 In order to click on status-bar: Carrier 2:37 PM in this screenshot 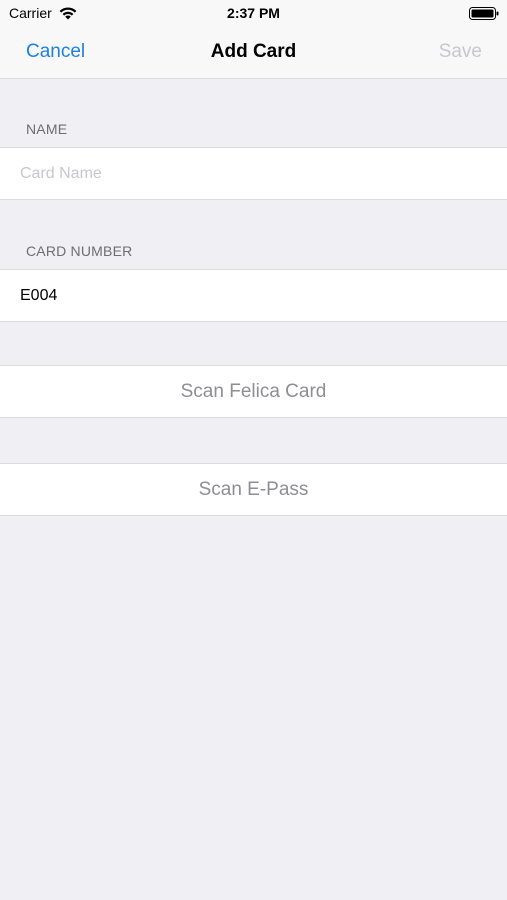, I will do `click(253, 14)`.